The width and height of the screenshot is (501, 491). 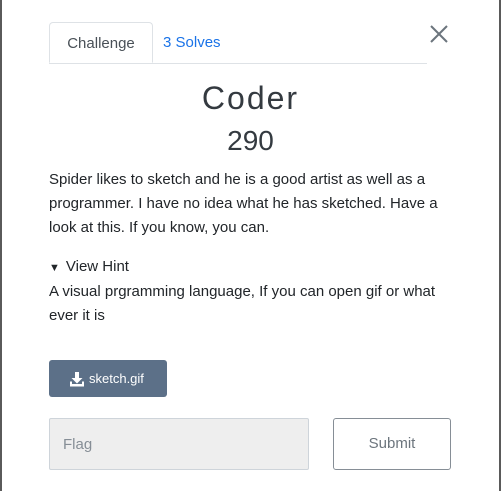 What do you see at coordinates (250, 140) in the screenshot?
I see `challenge-value: 290` at bounding box center [250, 140].